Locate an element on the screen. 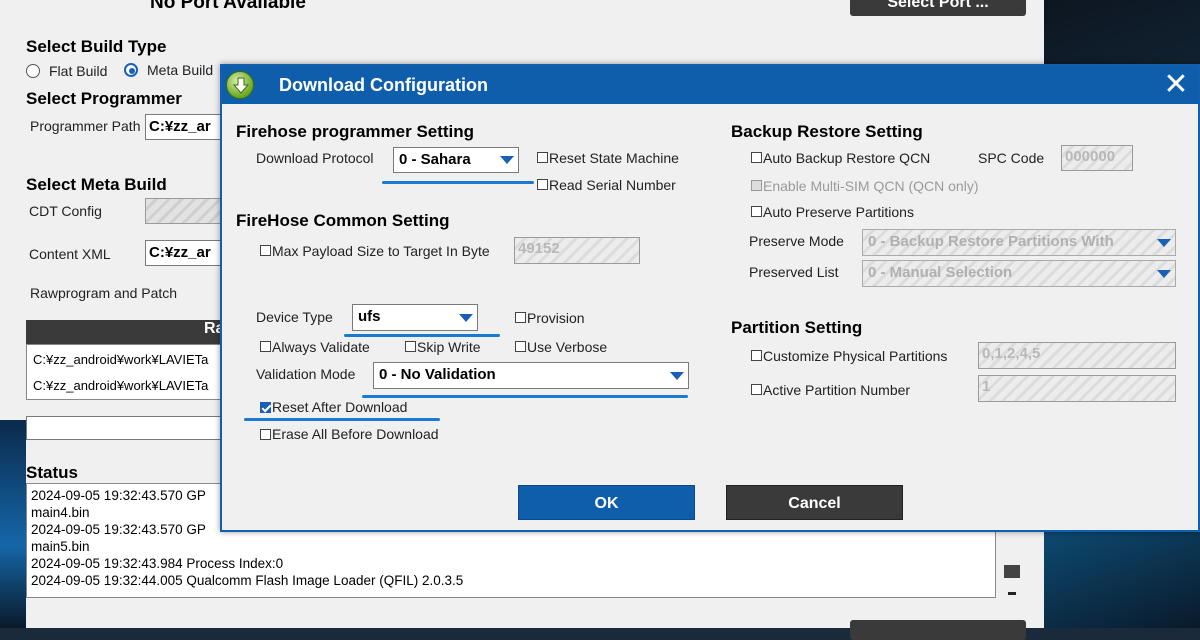 This screenshot has height=640, width=1200. validation-mode-label: Validation Mode is located at coordinates (306, 374).